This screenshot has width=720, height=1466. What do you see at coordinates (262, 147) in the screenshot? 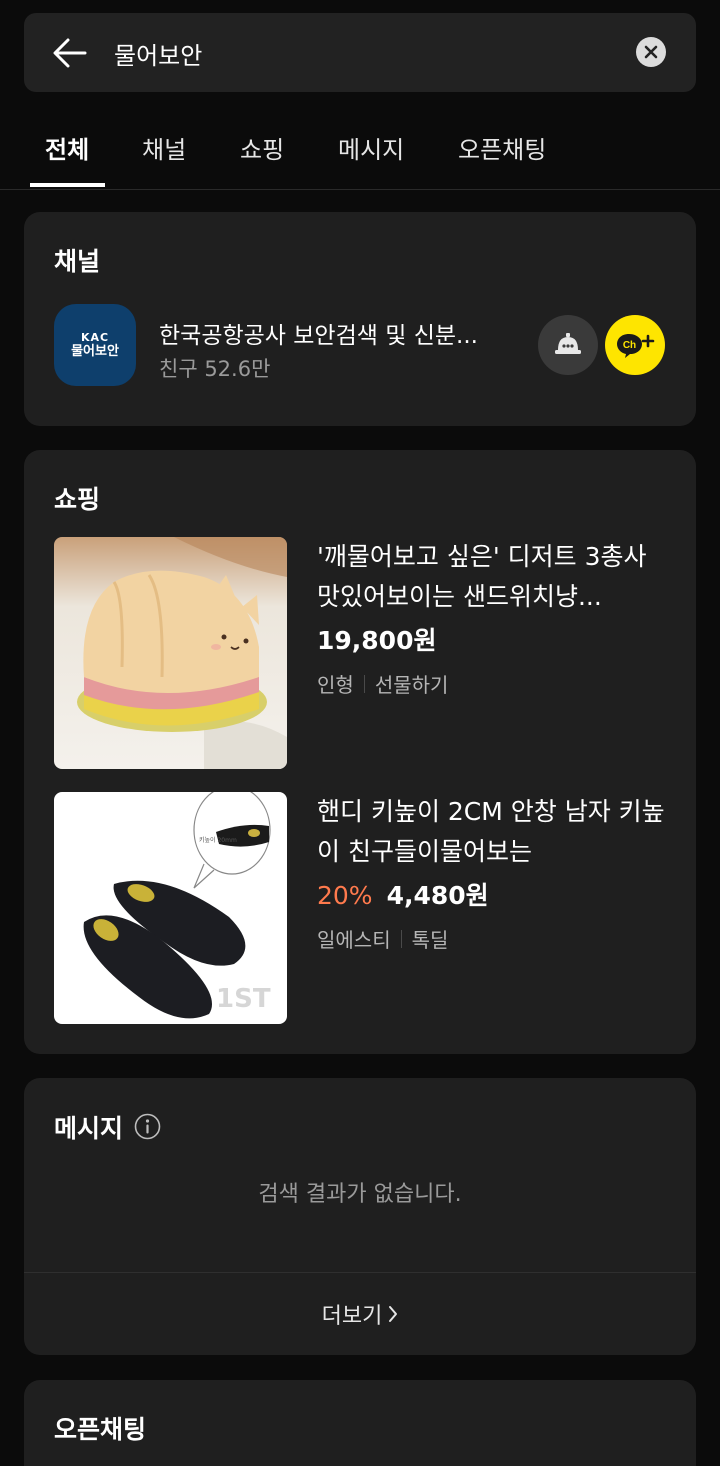
I see `tab-shopping: 쇼핑` at bounding box center [262, 147].